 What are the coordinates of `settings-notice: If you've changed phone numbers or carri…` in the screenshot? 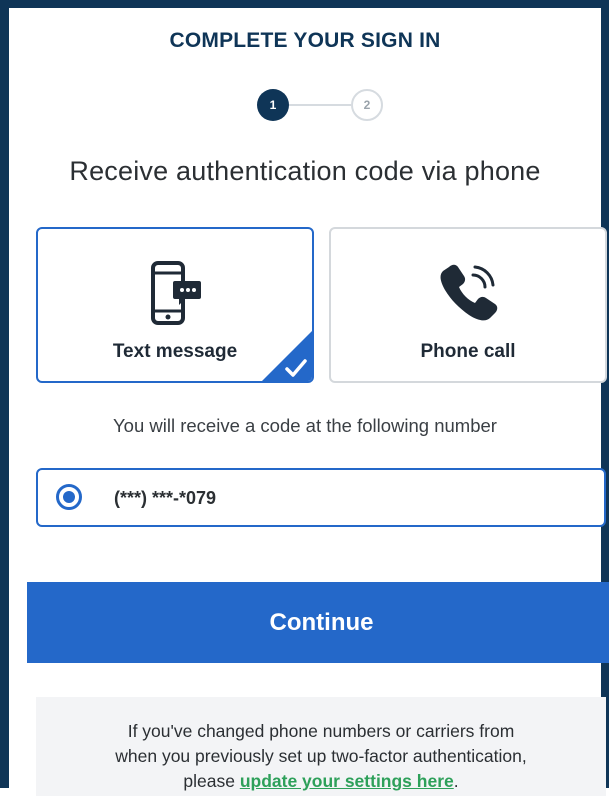 It's located at (321, 746).